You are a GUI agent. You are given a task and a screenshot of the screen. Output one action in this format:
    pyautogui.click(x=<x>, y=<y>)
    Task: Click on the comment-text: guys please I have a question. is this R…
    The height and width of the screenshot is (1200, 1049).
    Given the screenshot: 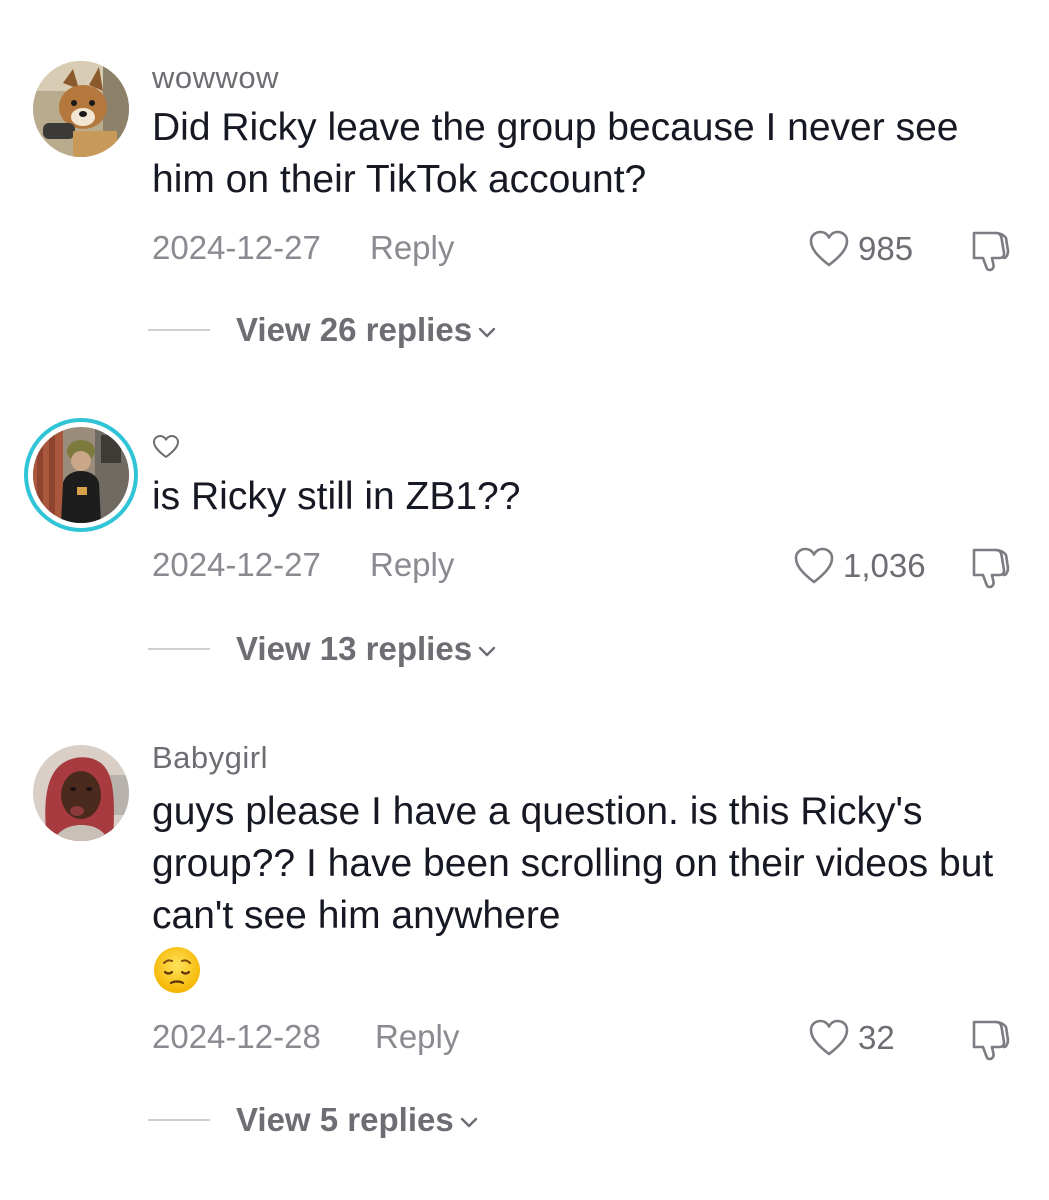 What is the action you would take?
    pyautogui.click(x=573, y=863)
    